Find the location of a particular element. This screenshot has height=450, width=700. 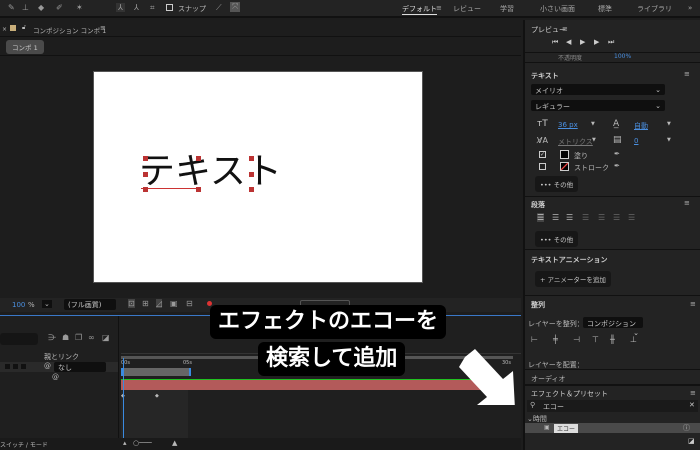

axis-view-icon: ⌗ is located at coordinates (152, 8).